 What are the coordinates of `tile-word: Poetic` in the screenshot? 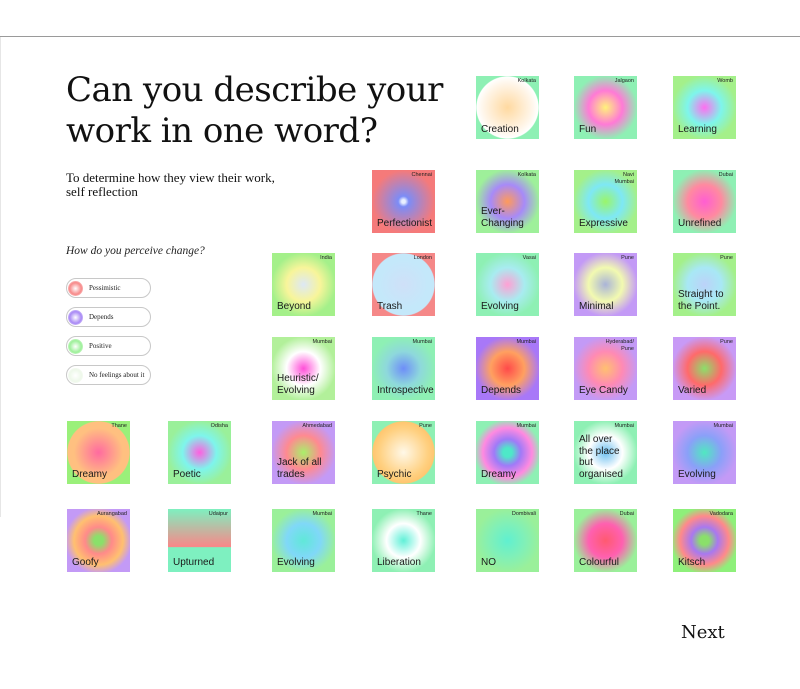 It's located at (187, 474).